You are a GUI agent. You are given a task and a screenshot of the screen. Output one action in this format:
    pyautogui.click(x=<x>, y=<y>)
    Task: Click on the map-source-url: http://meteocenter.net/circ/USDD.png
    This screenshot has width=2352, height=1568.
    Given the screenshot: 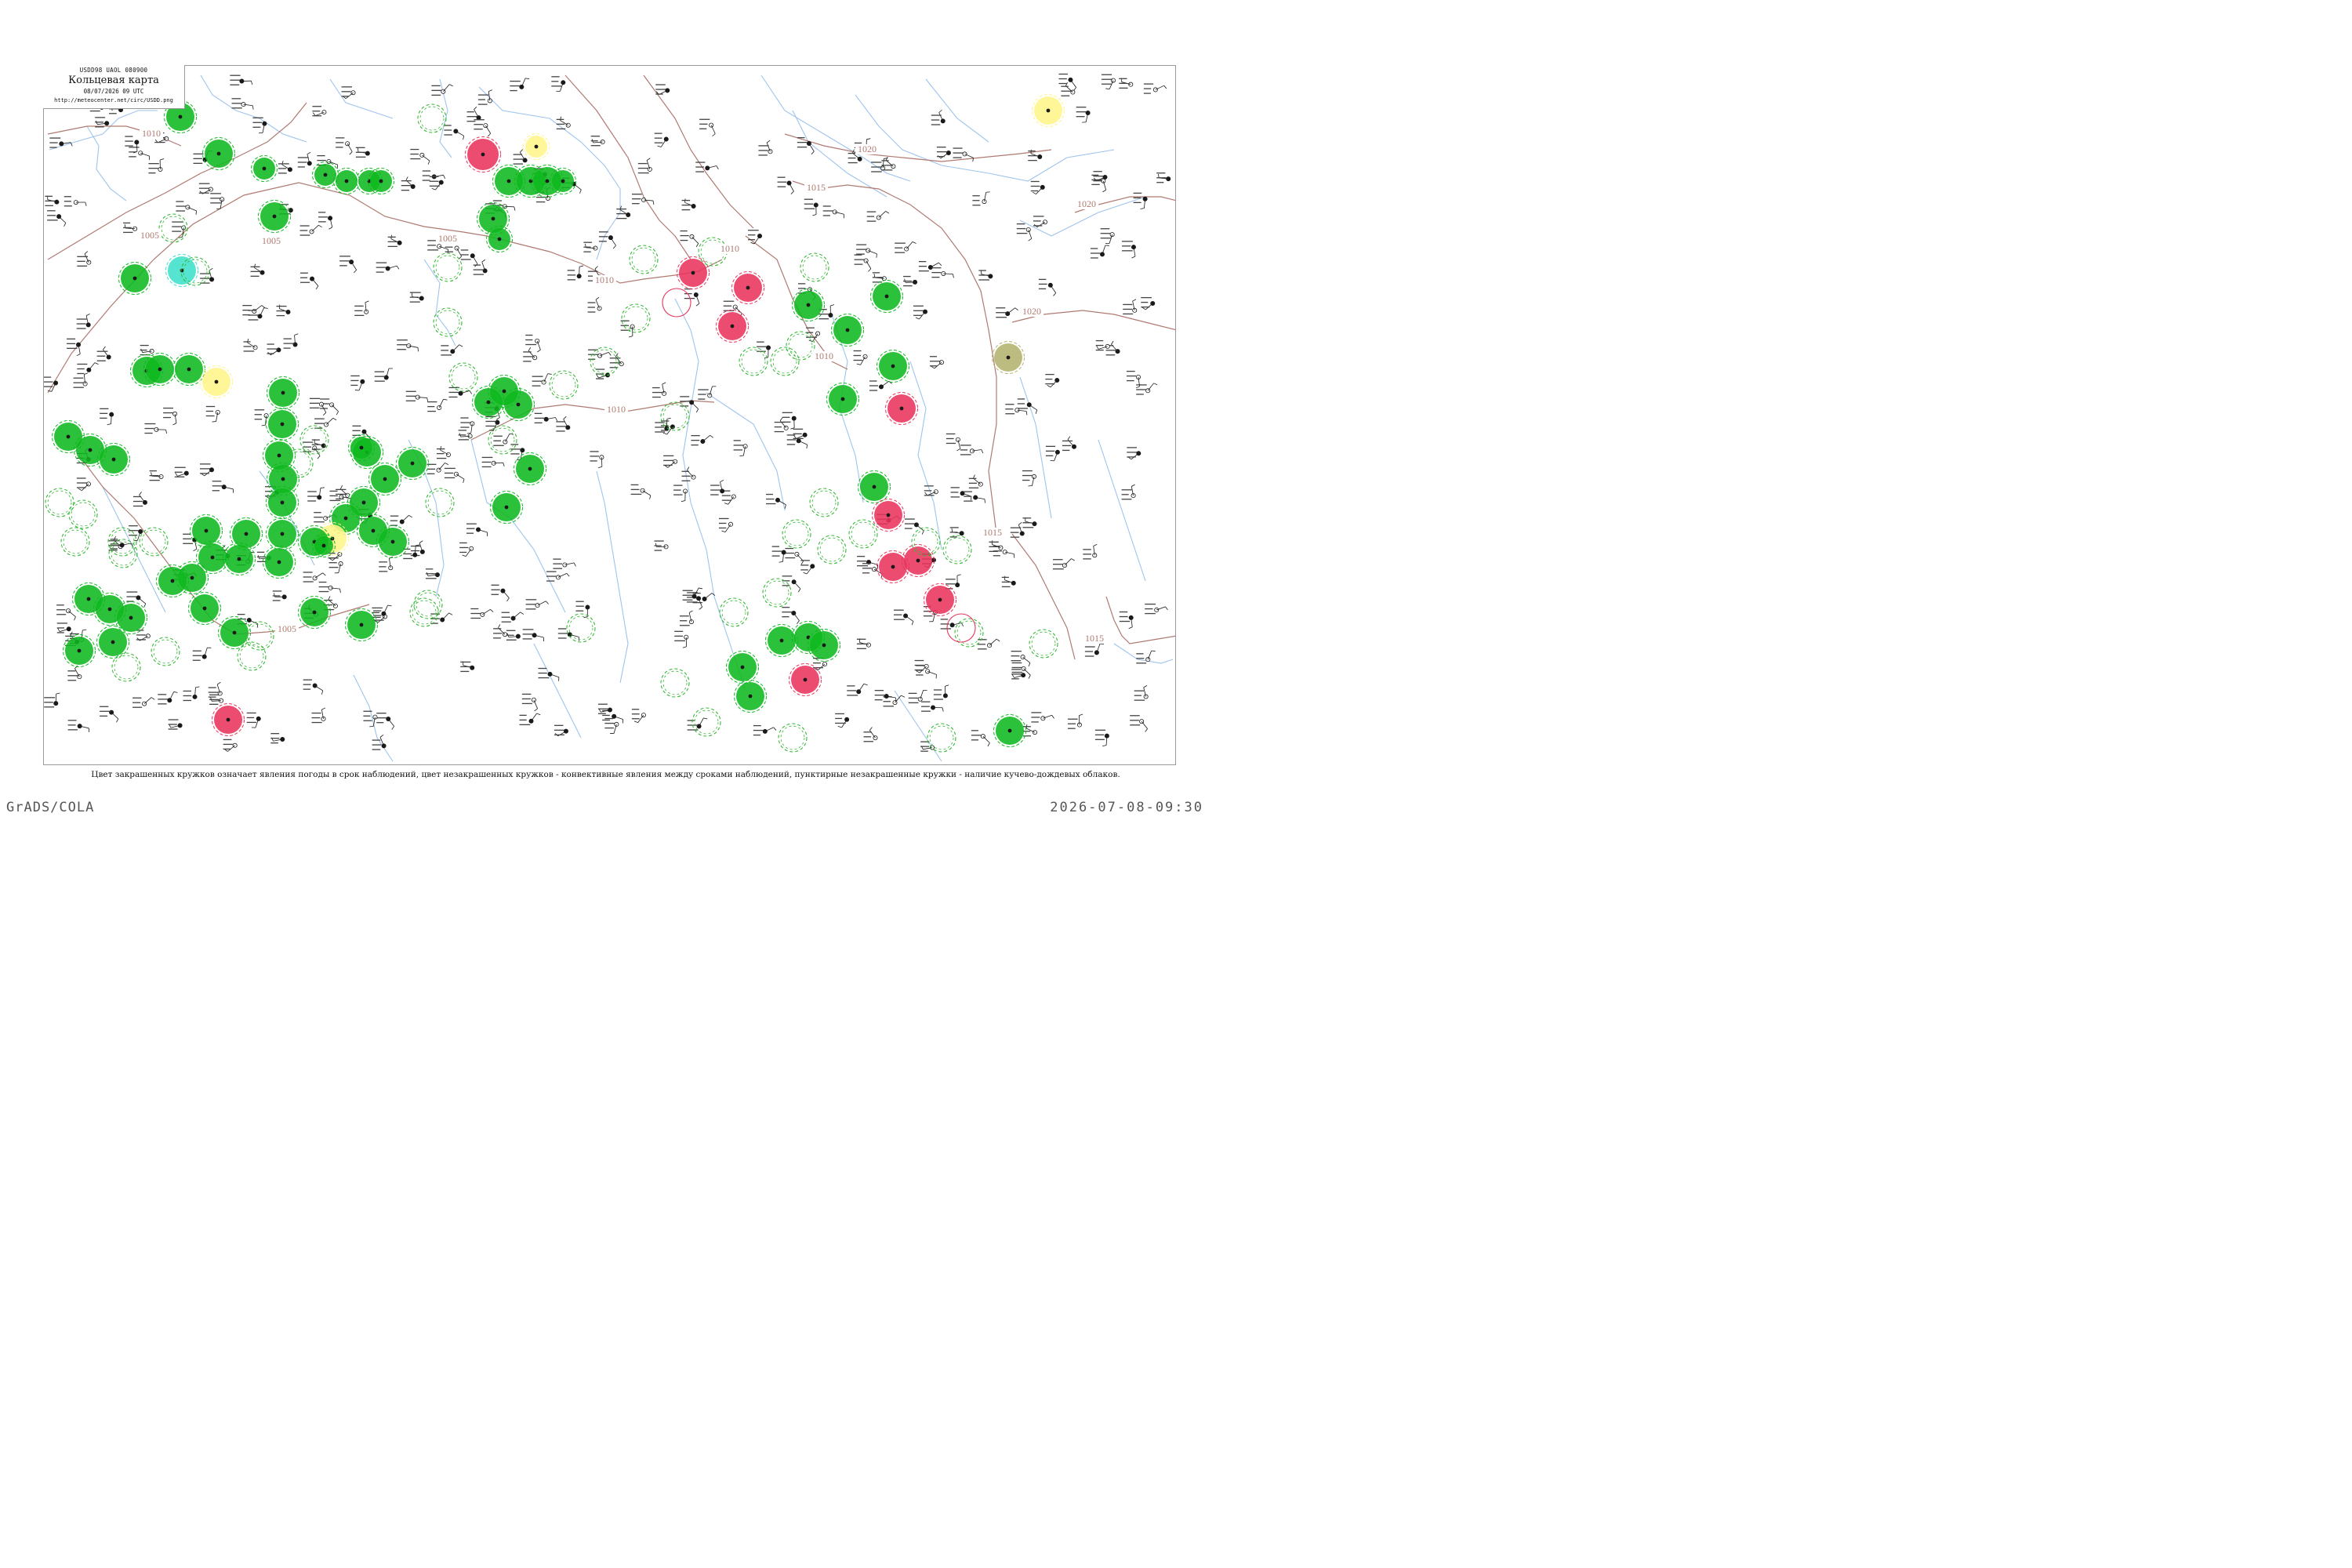 What is the action you would take?
    pyautogui.click(x=113, y=100)
    